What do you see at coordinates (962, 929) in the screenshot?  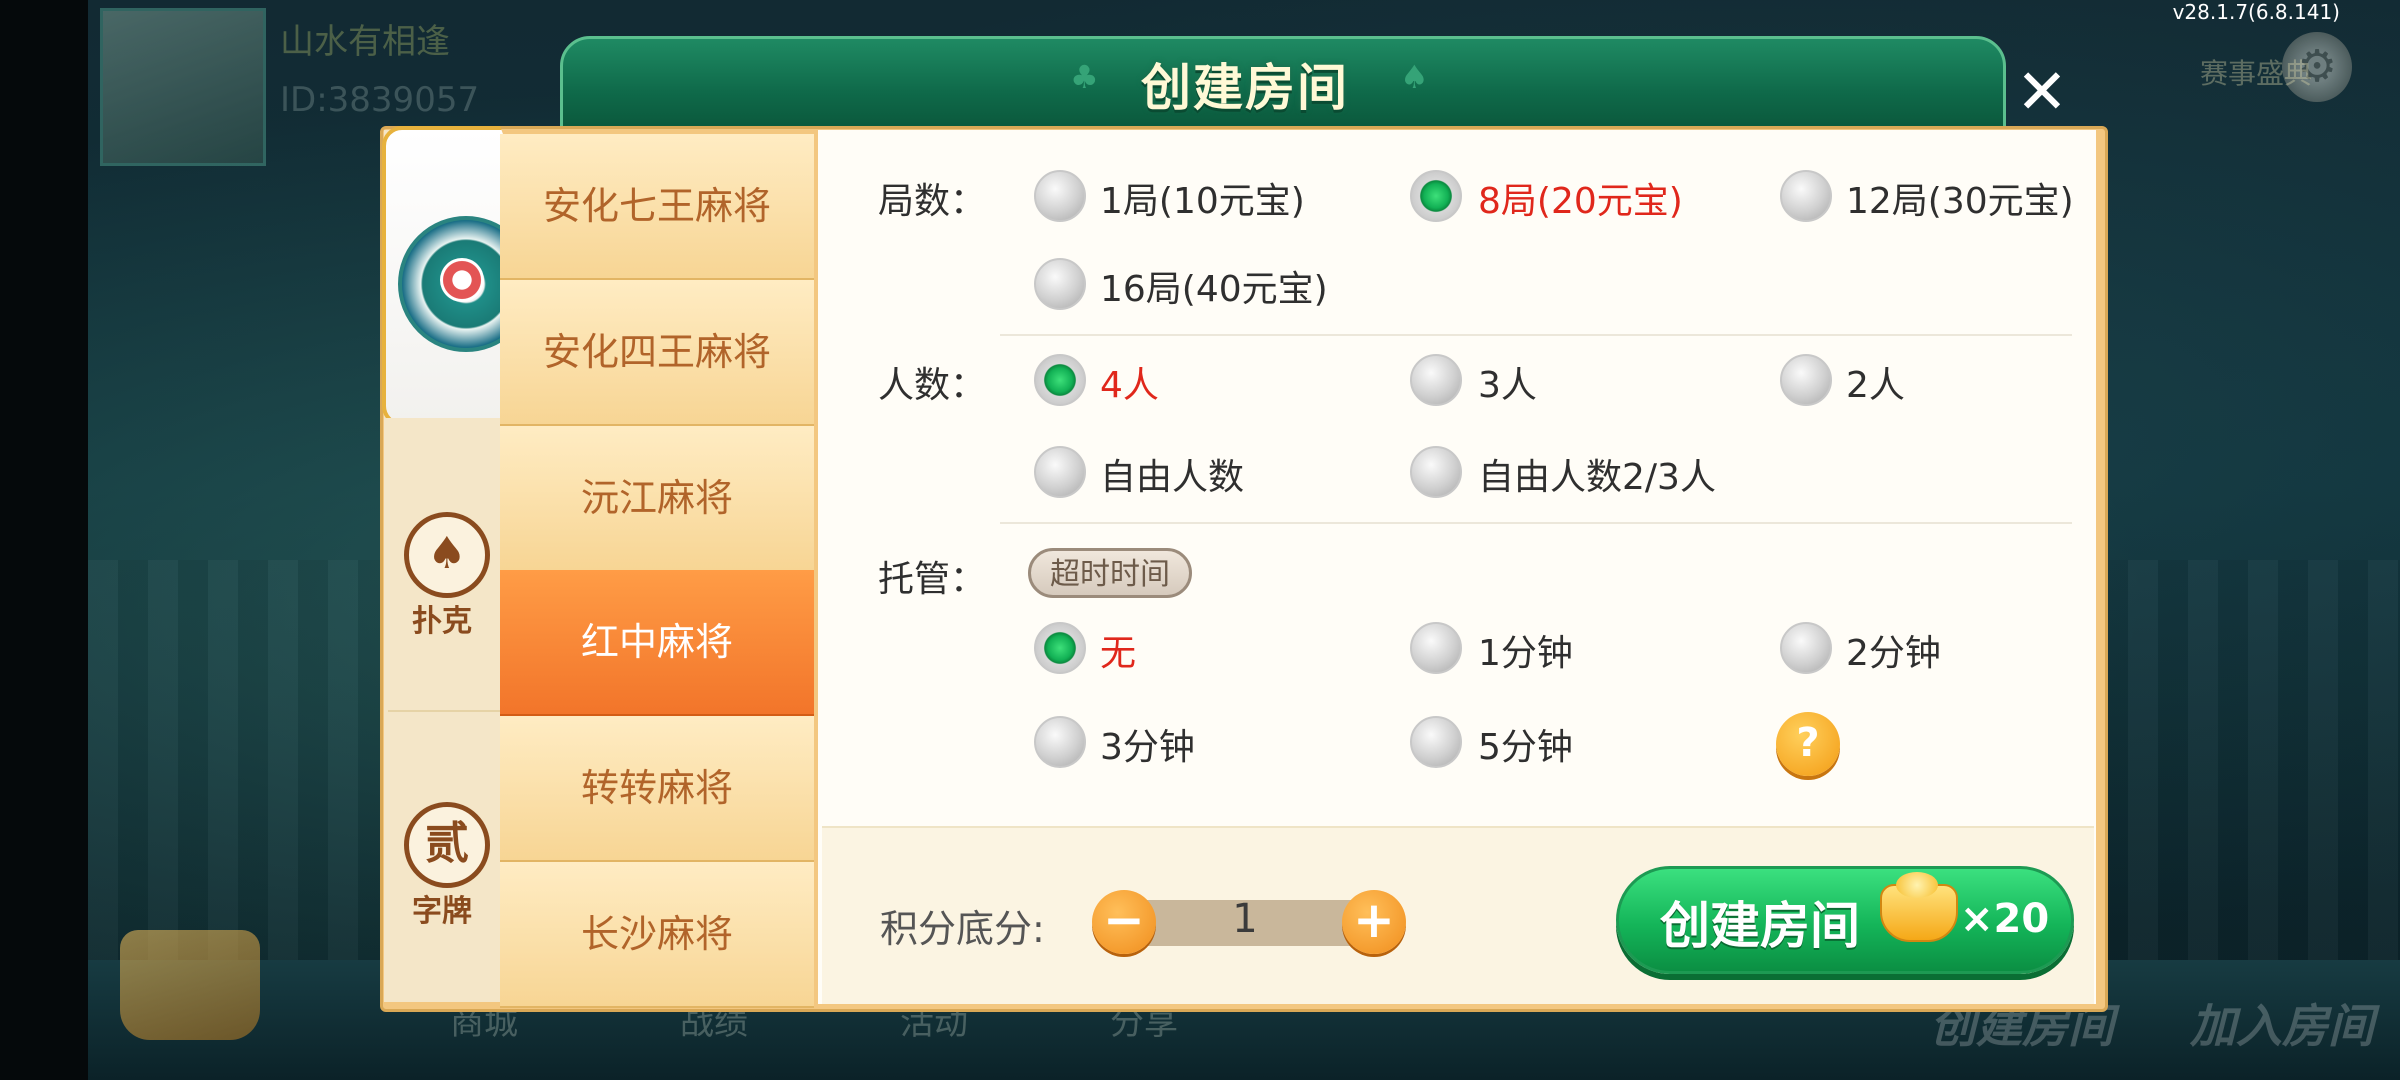 I see `score-label: 积分底分:` at bounding box center [962, 929].